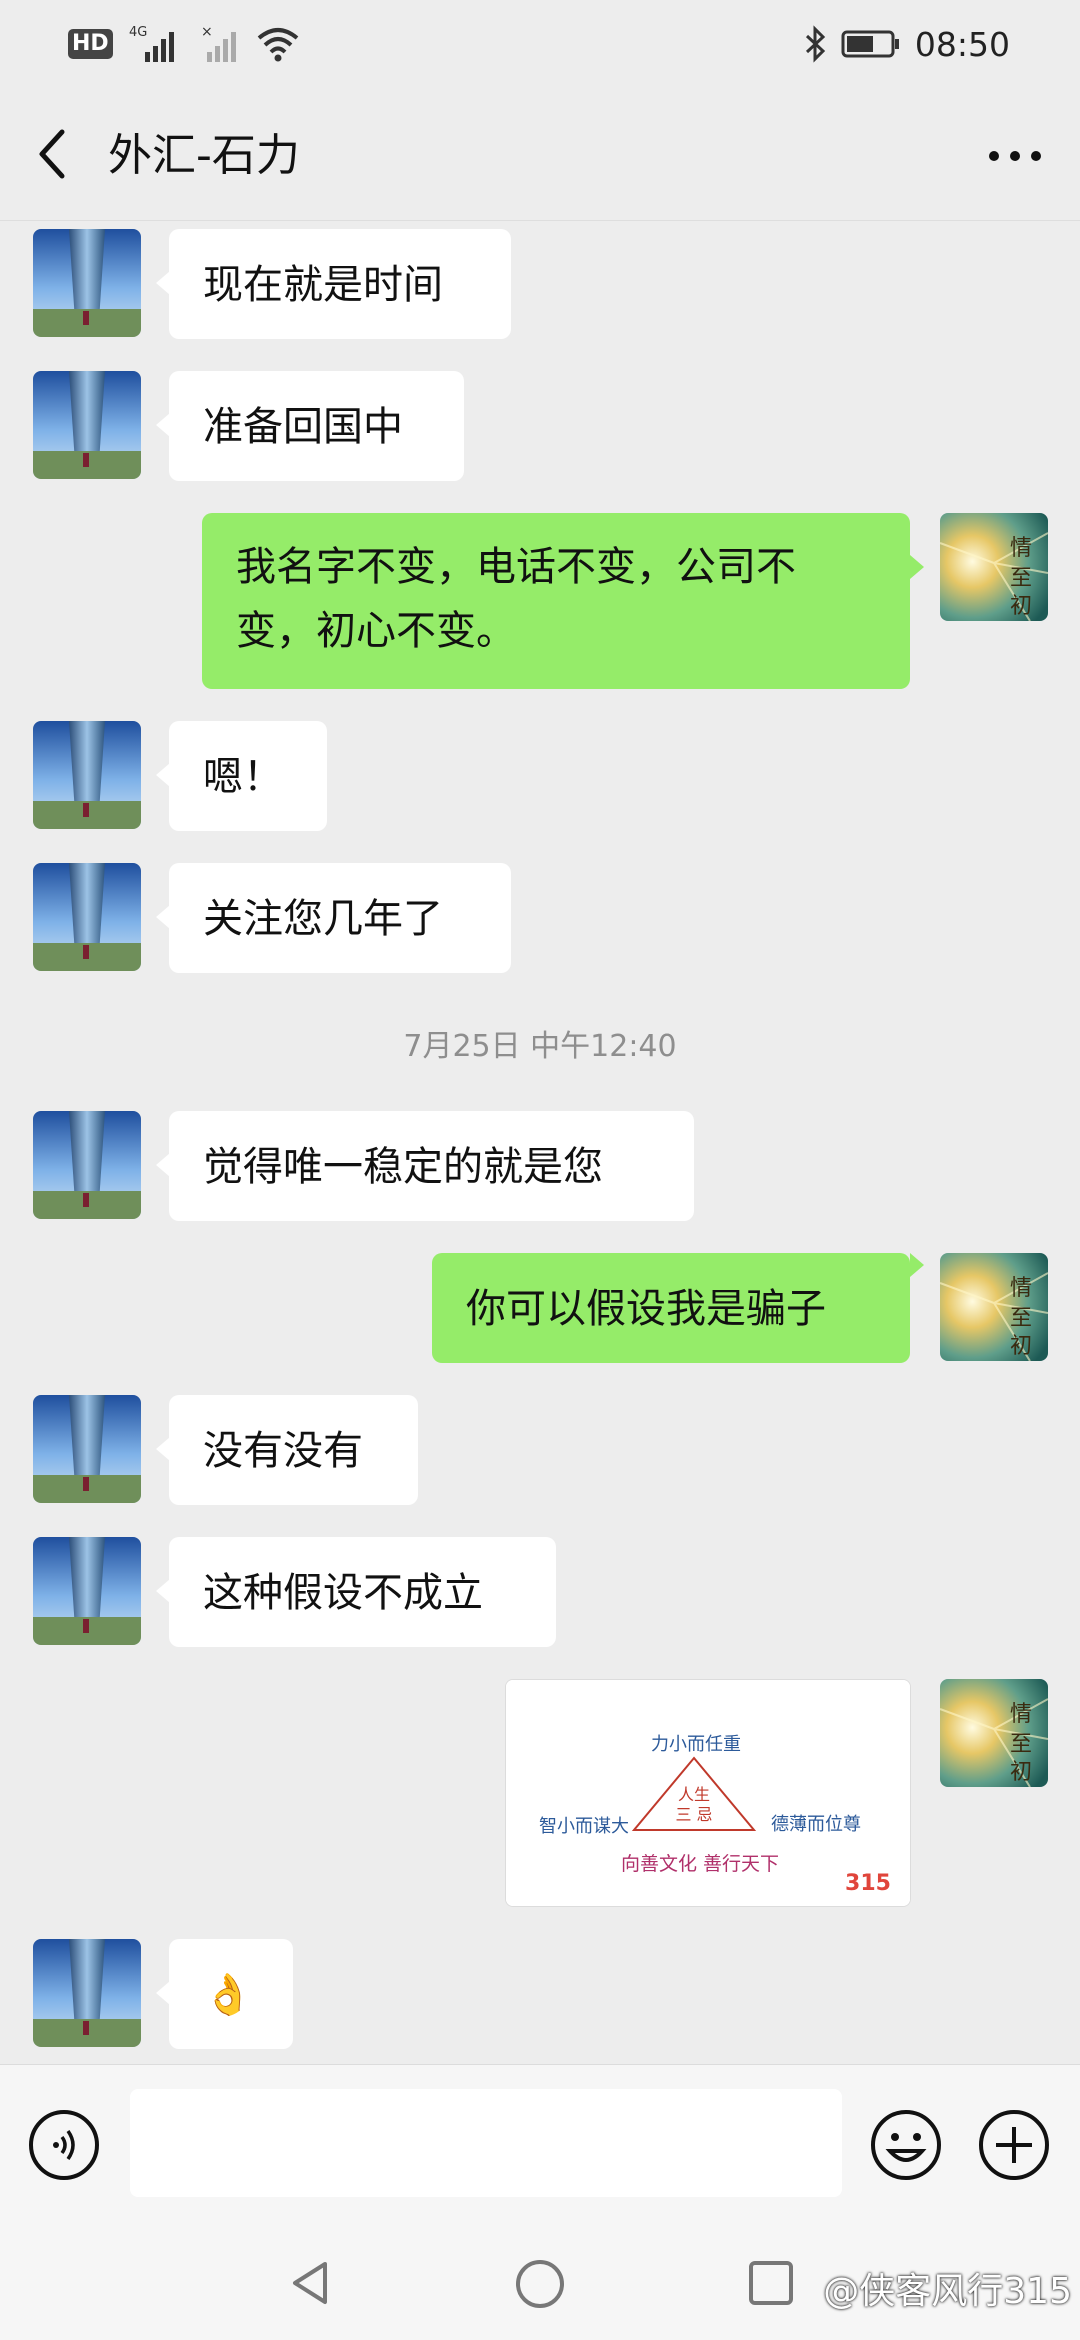 The image size is (1080, 2340). What do you see at coordinates (816, 1824) in the screenshot?
I see `image-text-right: 德薄而位尊` at bounding box center [816, 1824].